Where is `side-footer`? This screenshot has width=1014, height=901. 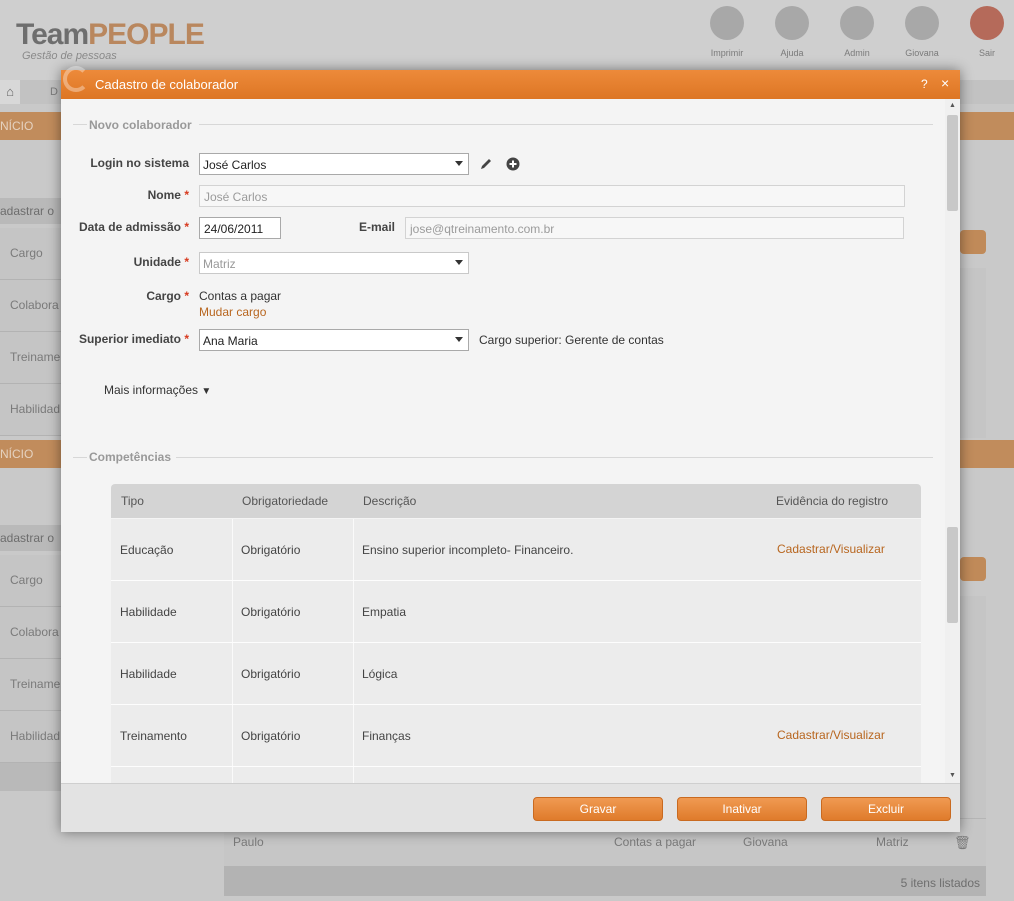
side-footer is located at coordinates (31, 777).